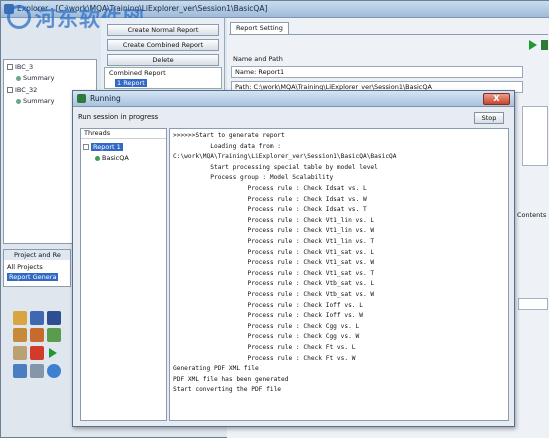  Describe the element at coordinates (37, 371) in the screenshot. I see `settings-icon` at that location.